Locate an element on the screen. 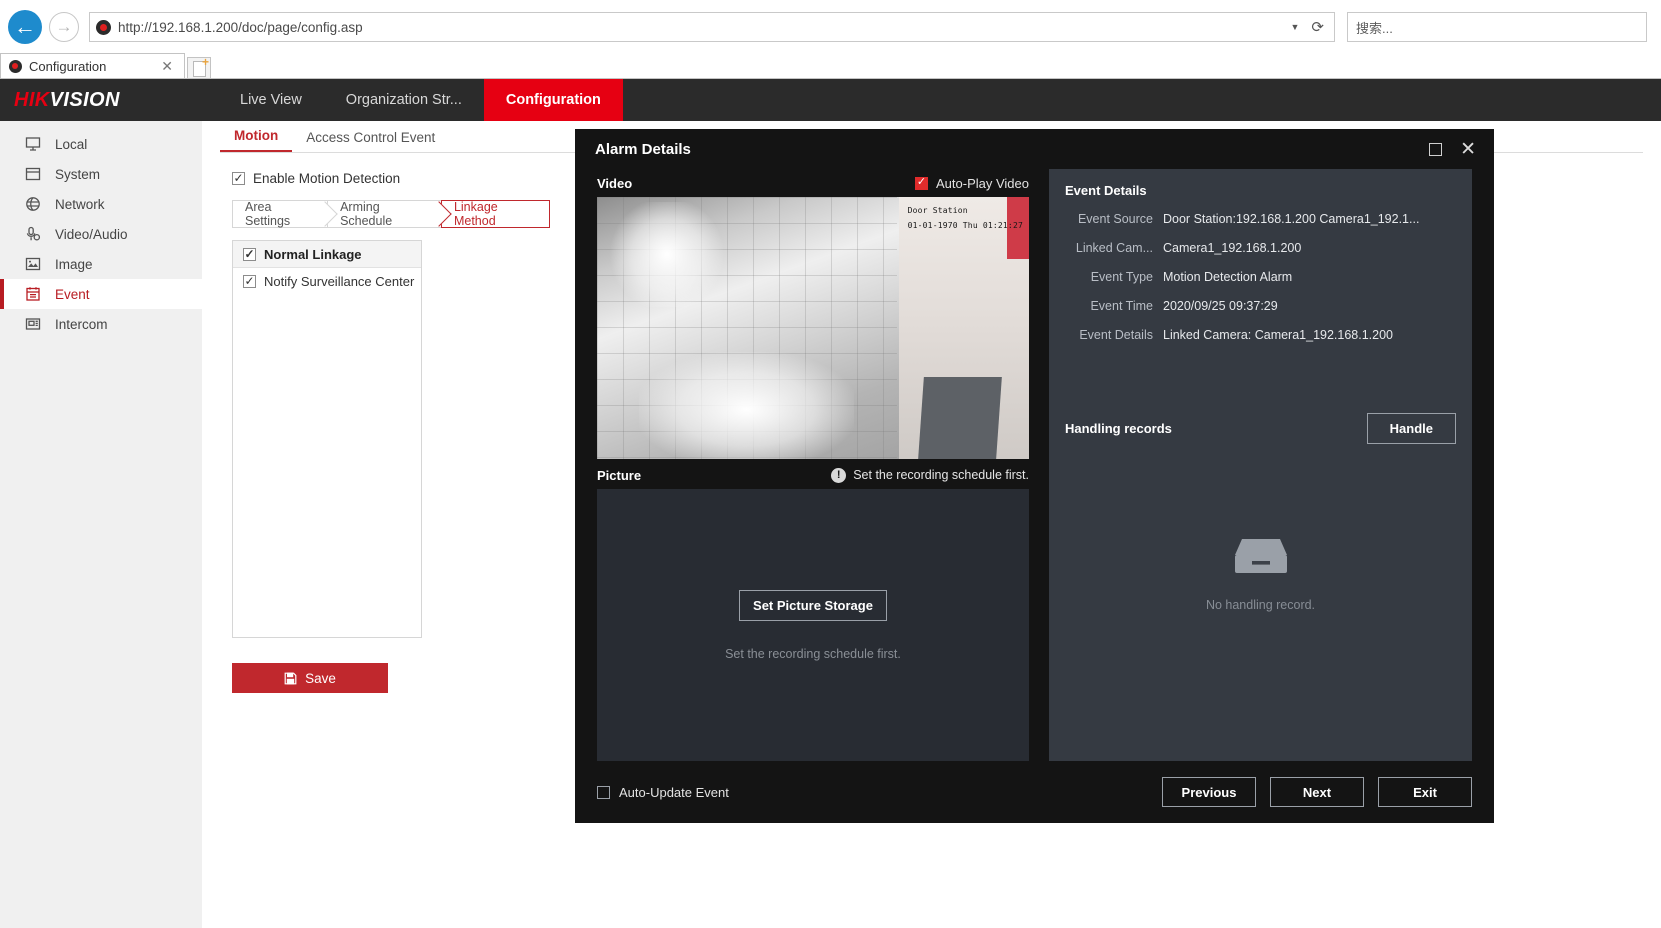 This screenshot has width=1661, height=928. forward-arrow-icon: → is located at coordinates (64, 27).